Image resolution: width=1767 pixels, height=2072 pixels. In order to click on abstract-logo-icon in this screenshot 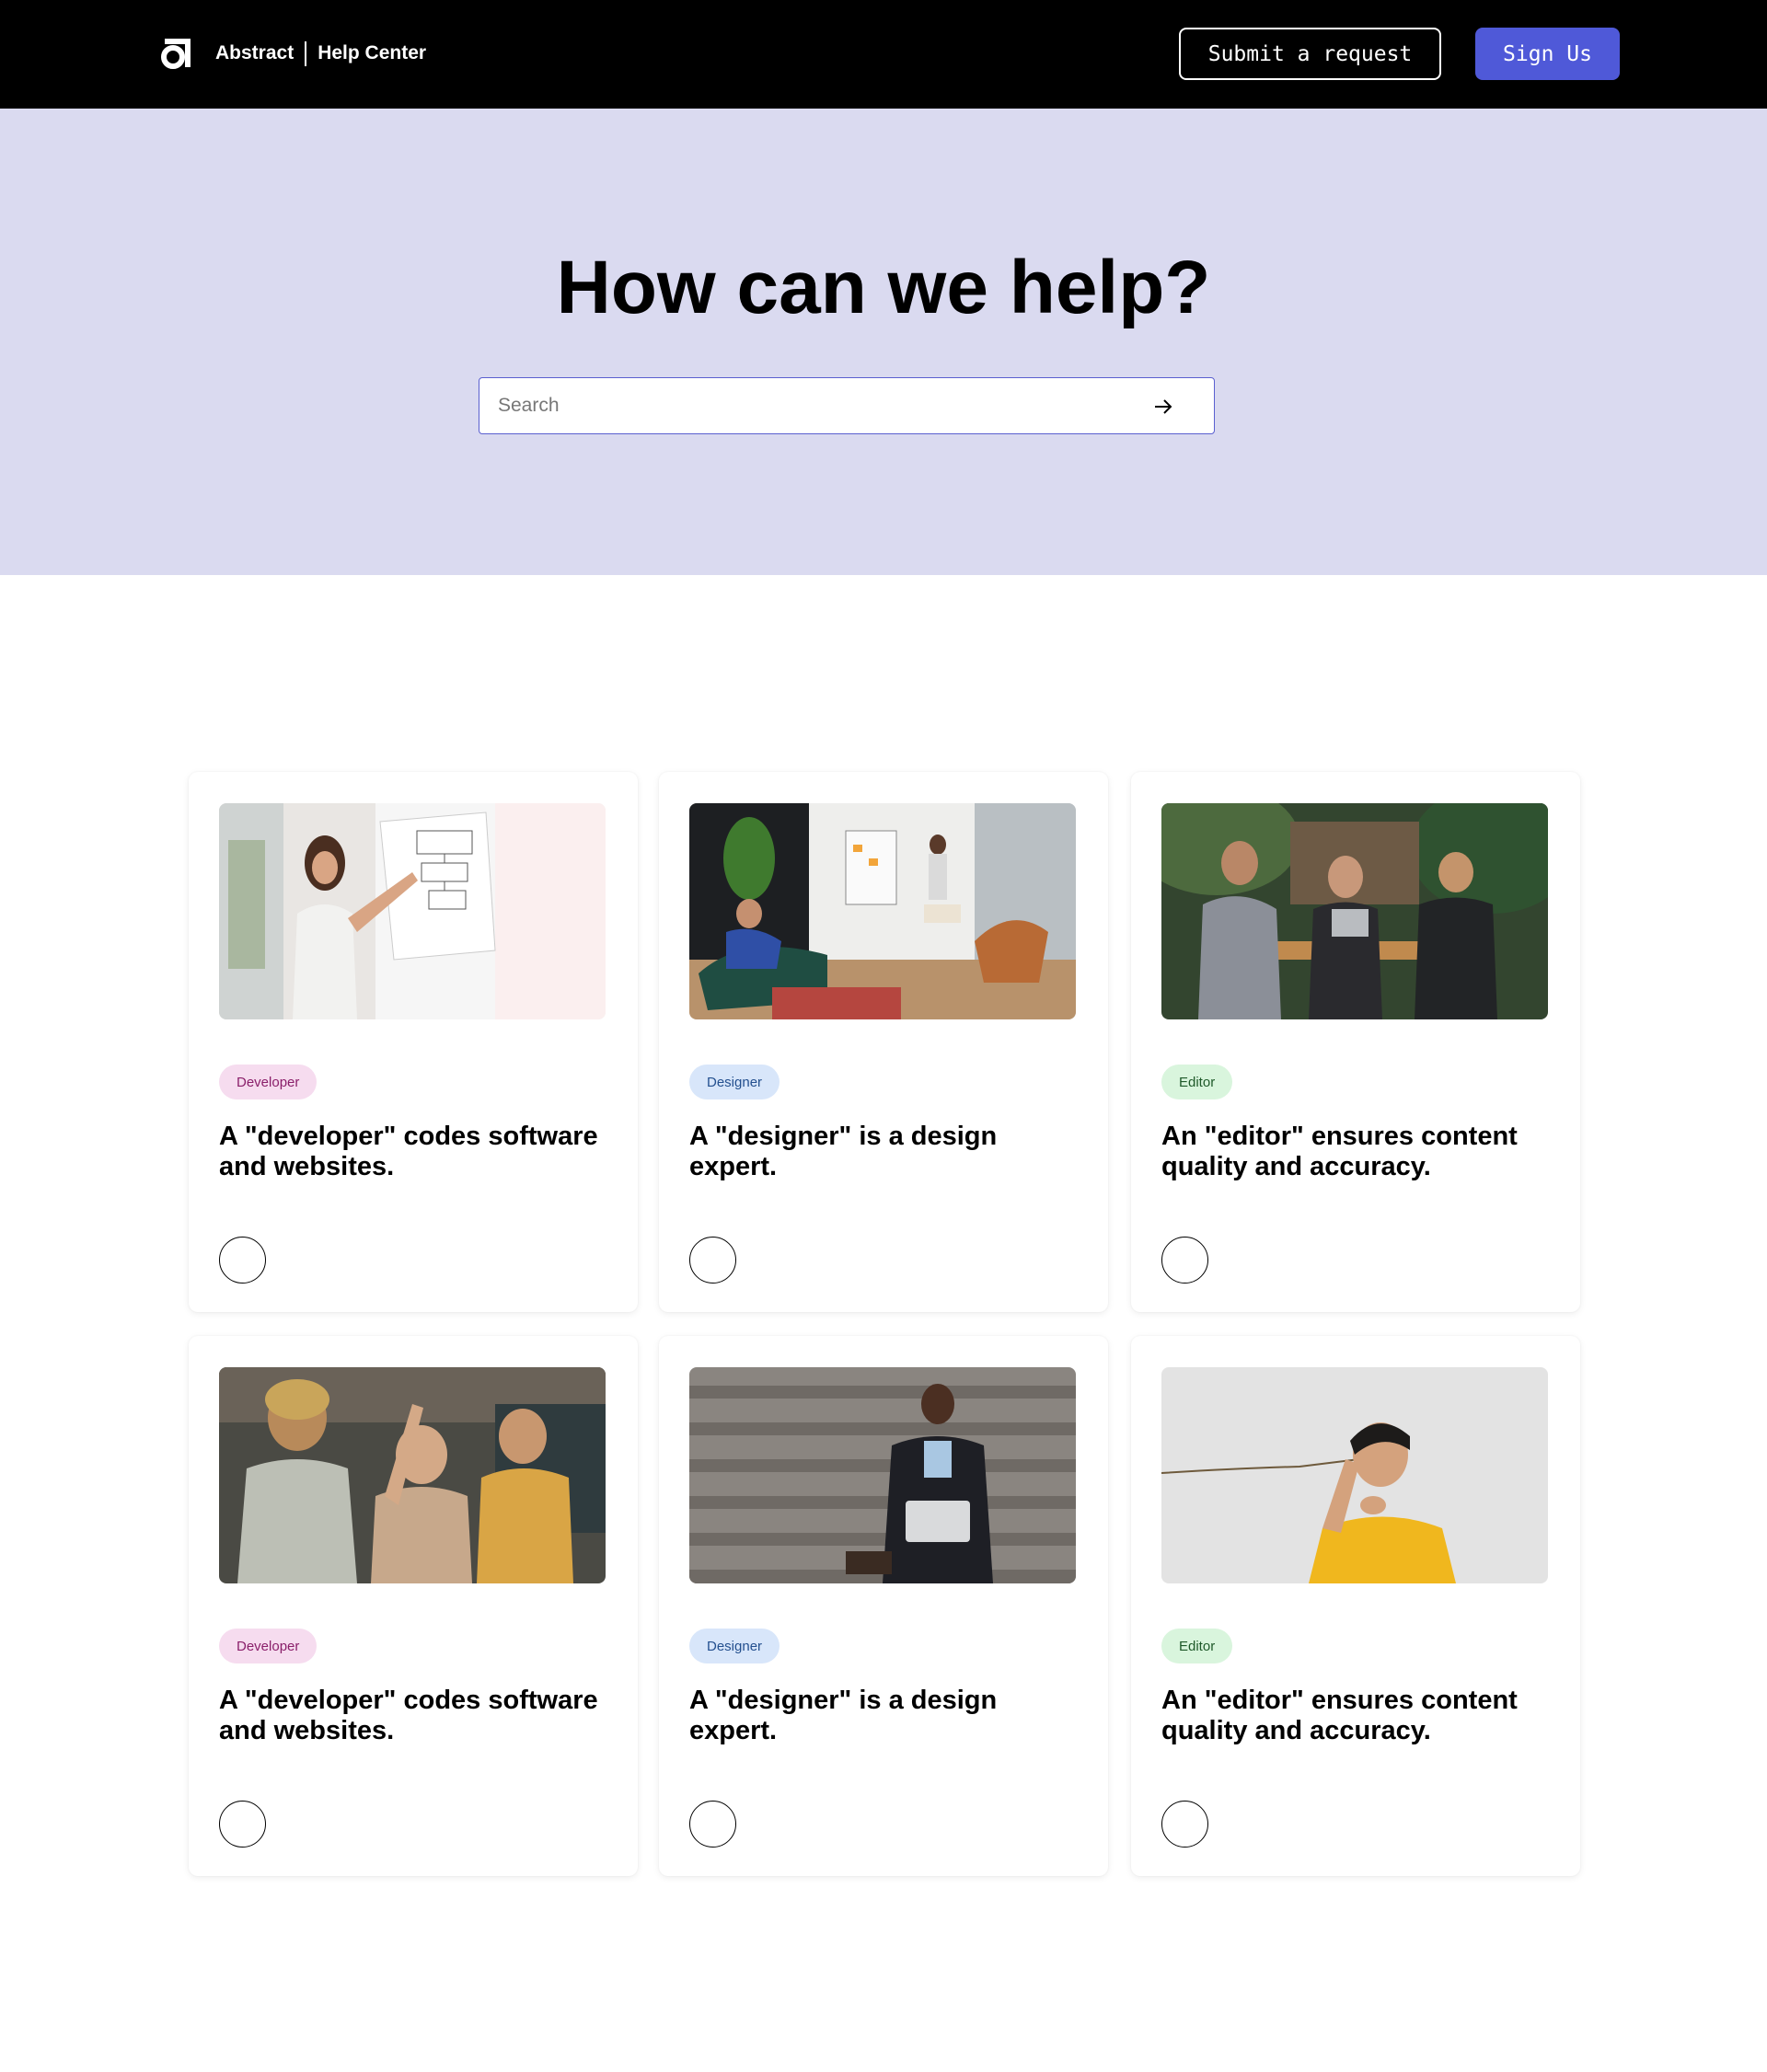, I will do `click(176, 52)`.